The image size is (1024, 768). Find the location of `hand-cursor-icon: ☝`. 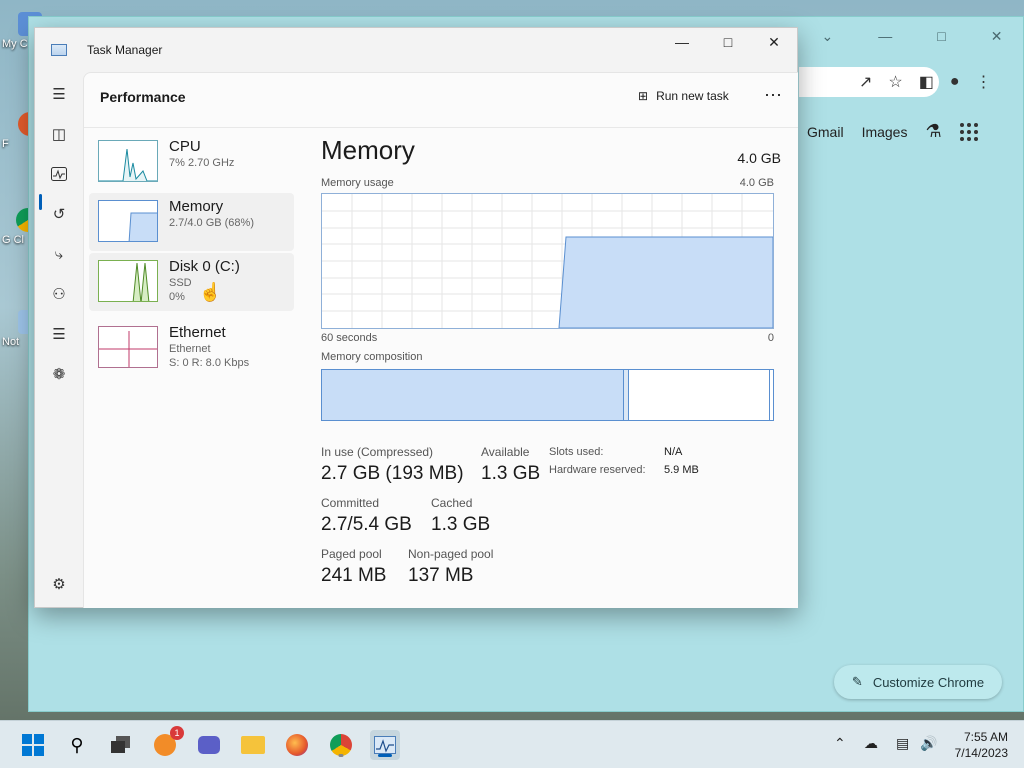

hand-cursor-icon: ☝ is located at coordinates (210, 292).